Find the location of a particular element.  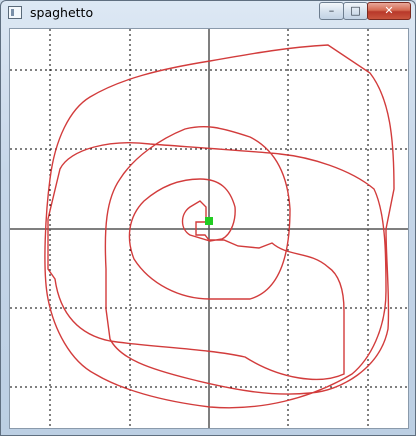

title-bar: spaghetto – □ ✕ is located at coordinates (208, 13).